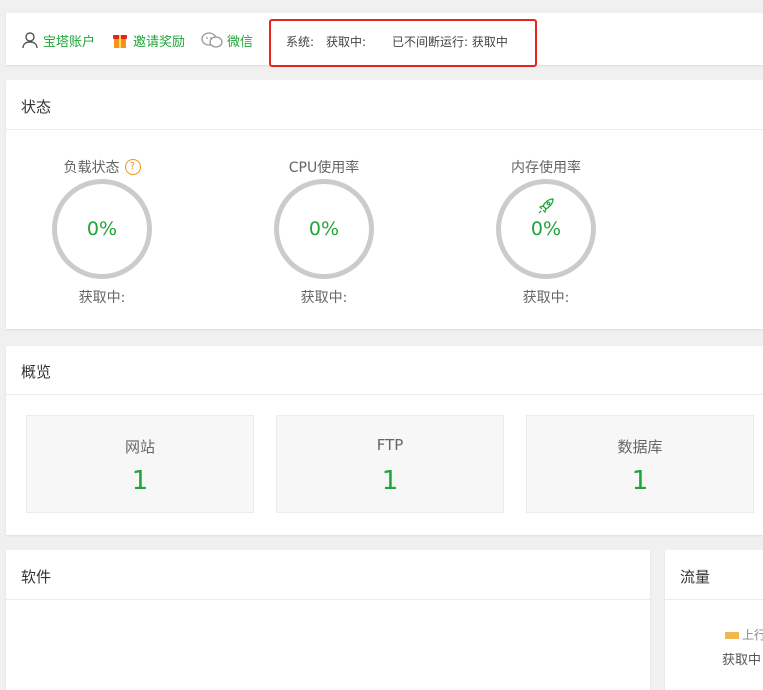 This screenshot has height=690, width=763. Describe the element at coordinates (546, 298) in the screenshot. I see `memory-sub: 获取中:` at that location.